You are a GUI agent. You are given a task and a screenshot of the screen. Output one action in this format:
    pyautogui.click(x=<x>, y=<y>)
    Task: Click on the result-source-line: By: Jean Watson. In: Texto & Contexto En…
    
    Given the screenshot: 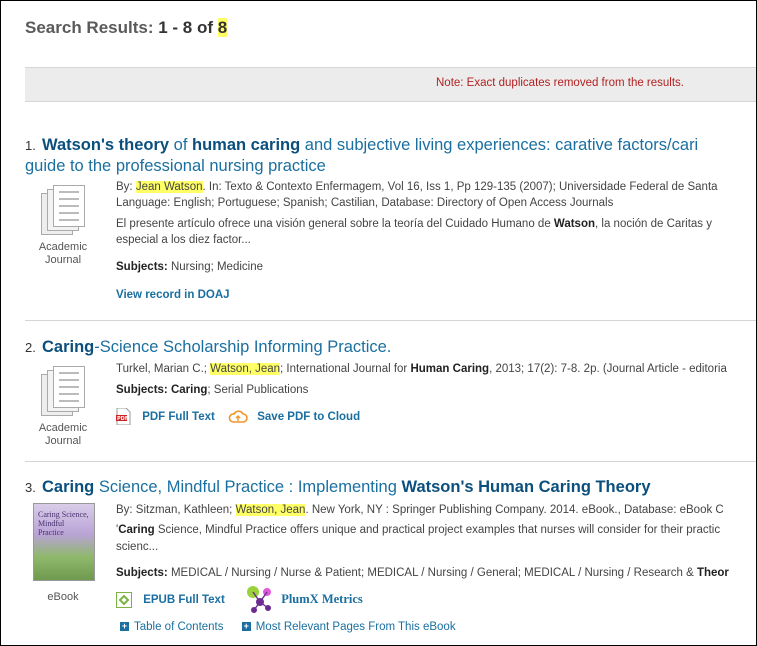 What is the action you would take?
    pyautogui.click(x=417, y=187)
    